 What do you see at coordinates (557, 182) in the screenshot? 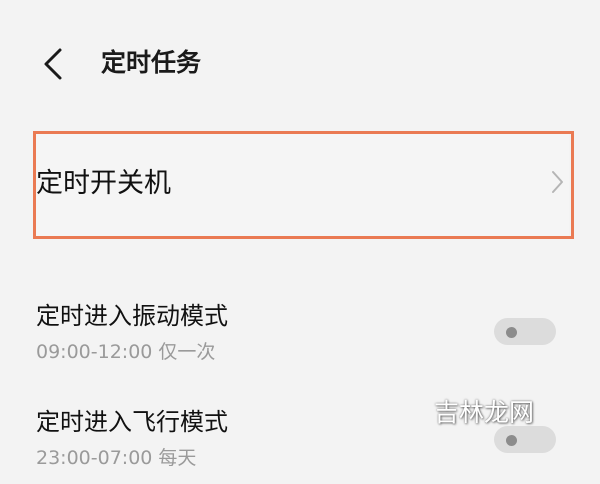
I see `chevron-right-icon` at bounding box center [557, 182].